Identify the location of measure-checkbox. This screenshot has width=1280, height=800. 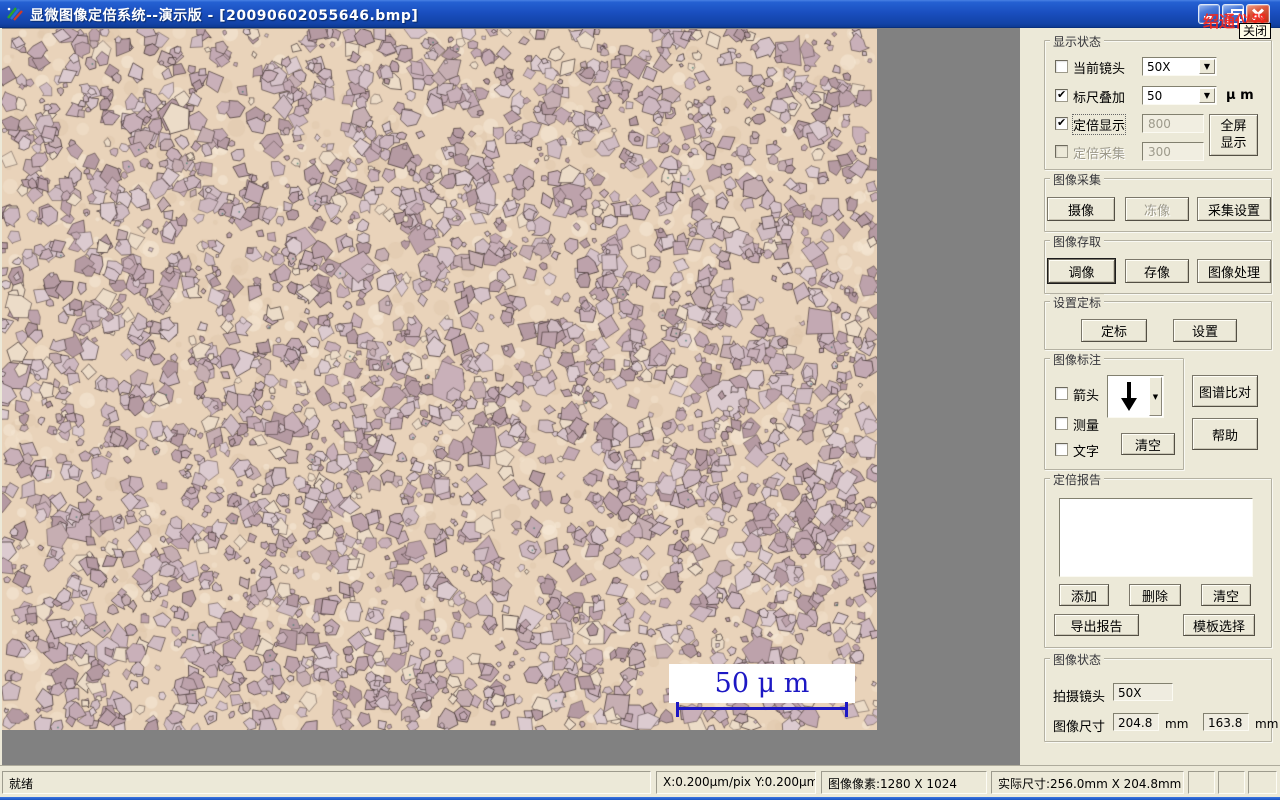
(1061, 423).